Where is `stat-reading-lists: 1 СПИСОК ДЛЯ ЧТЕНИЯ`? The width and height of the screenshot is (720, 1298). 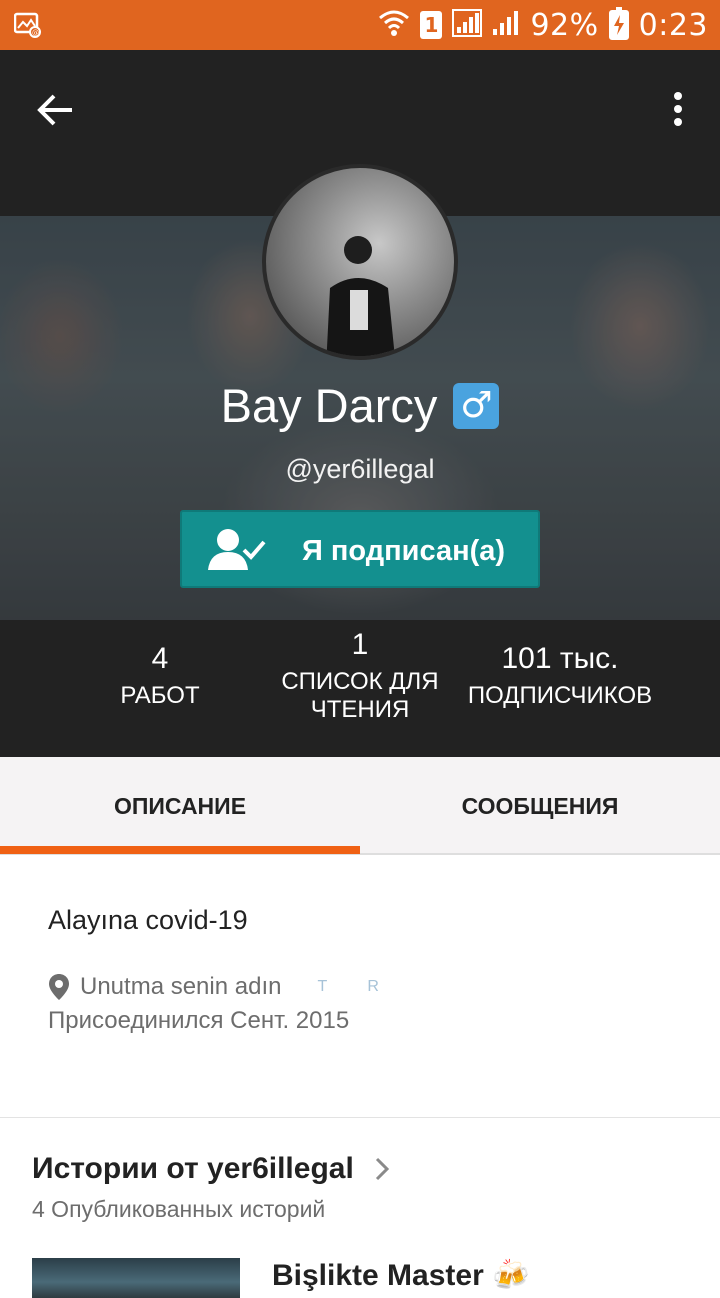 stat-reading-lists: 1 СПИСОК ДЛЯ ЧТЕНИЯ is located at coordinates (360, 676).